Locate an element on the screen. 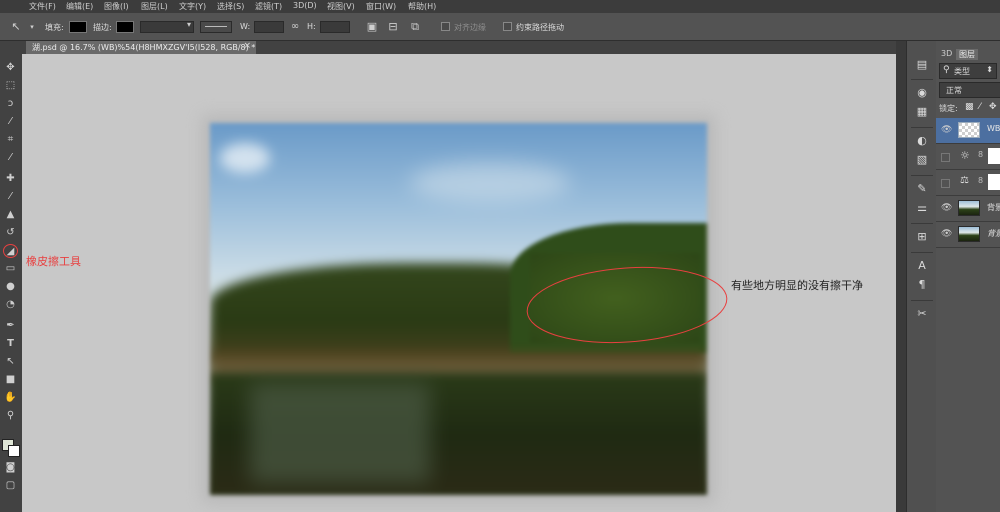  clone-stamp-icon: ▲ is located at coordinates (10, 215).